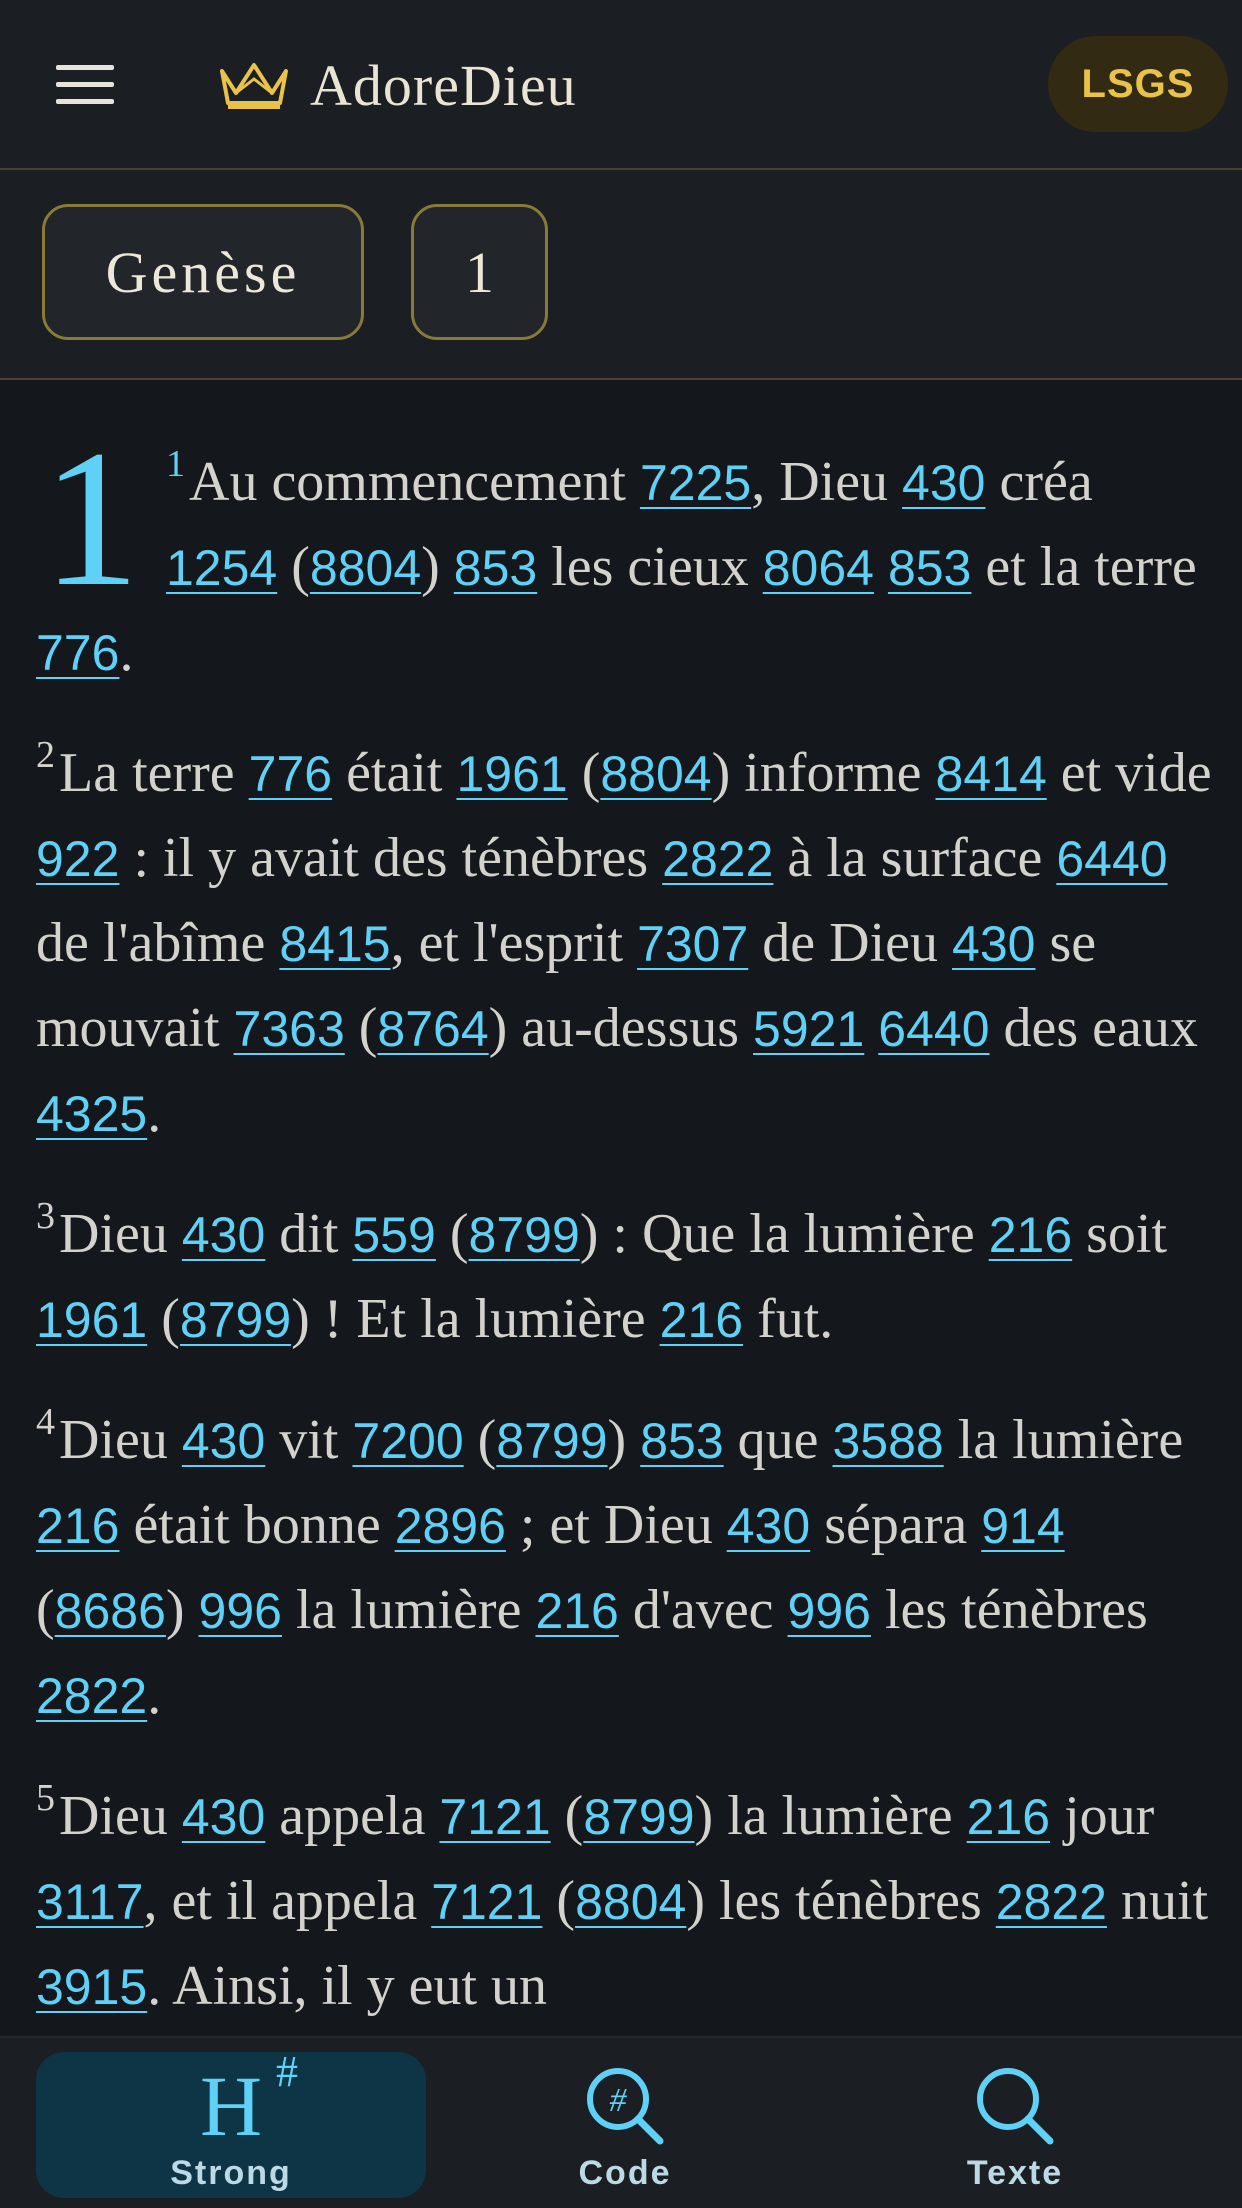 Image resolution: width=1242 pixels, height=2208 pixels. Describe the element at coordinates (827, 482) in the screenshot. I see `verse-text: , Dieu` at that location.